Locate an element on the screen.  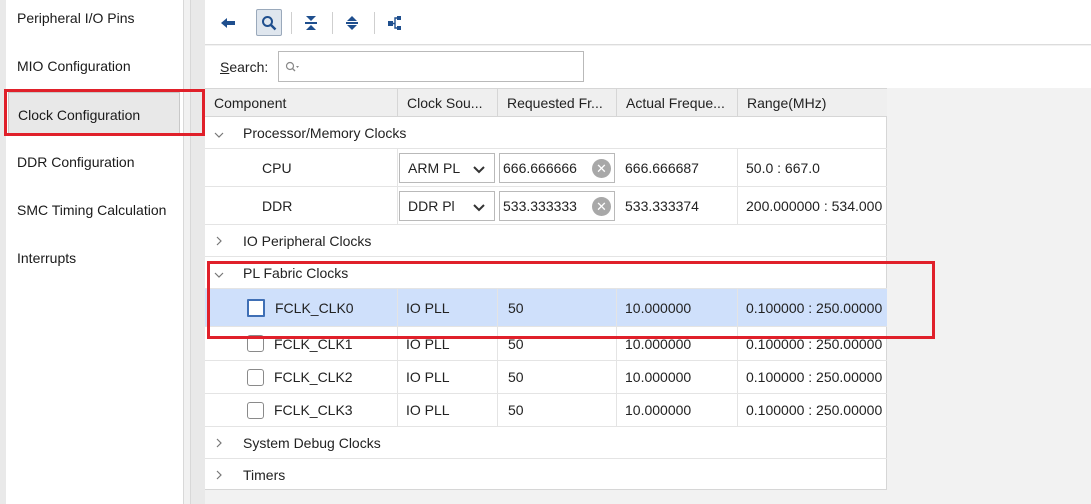
group-row-processor-memory: Processor/Memory Clocks is located at coordinates (546, 133).